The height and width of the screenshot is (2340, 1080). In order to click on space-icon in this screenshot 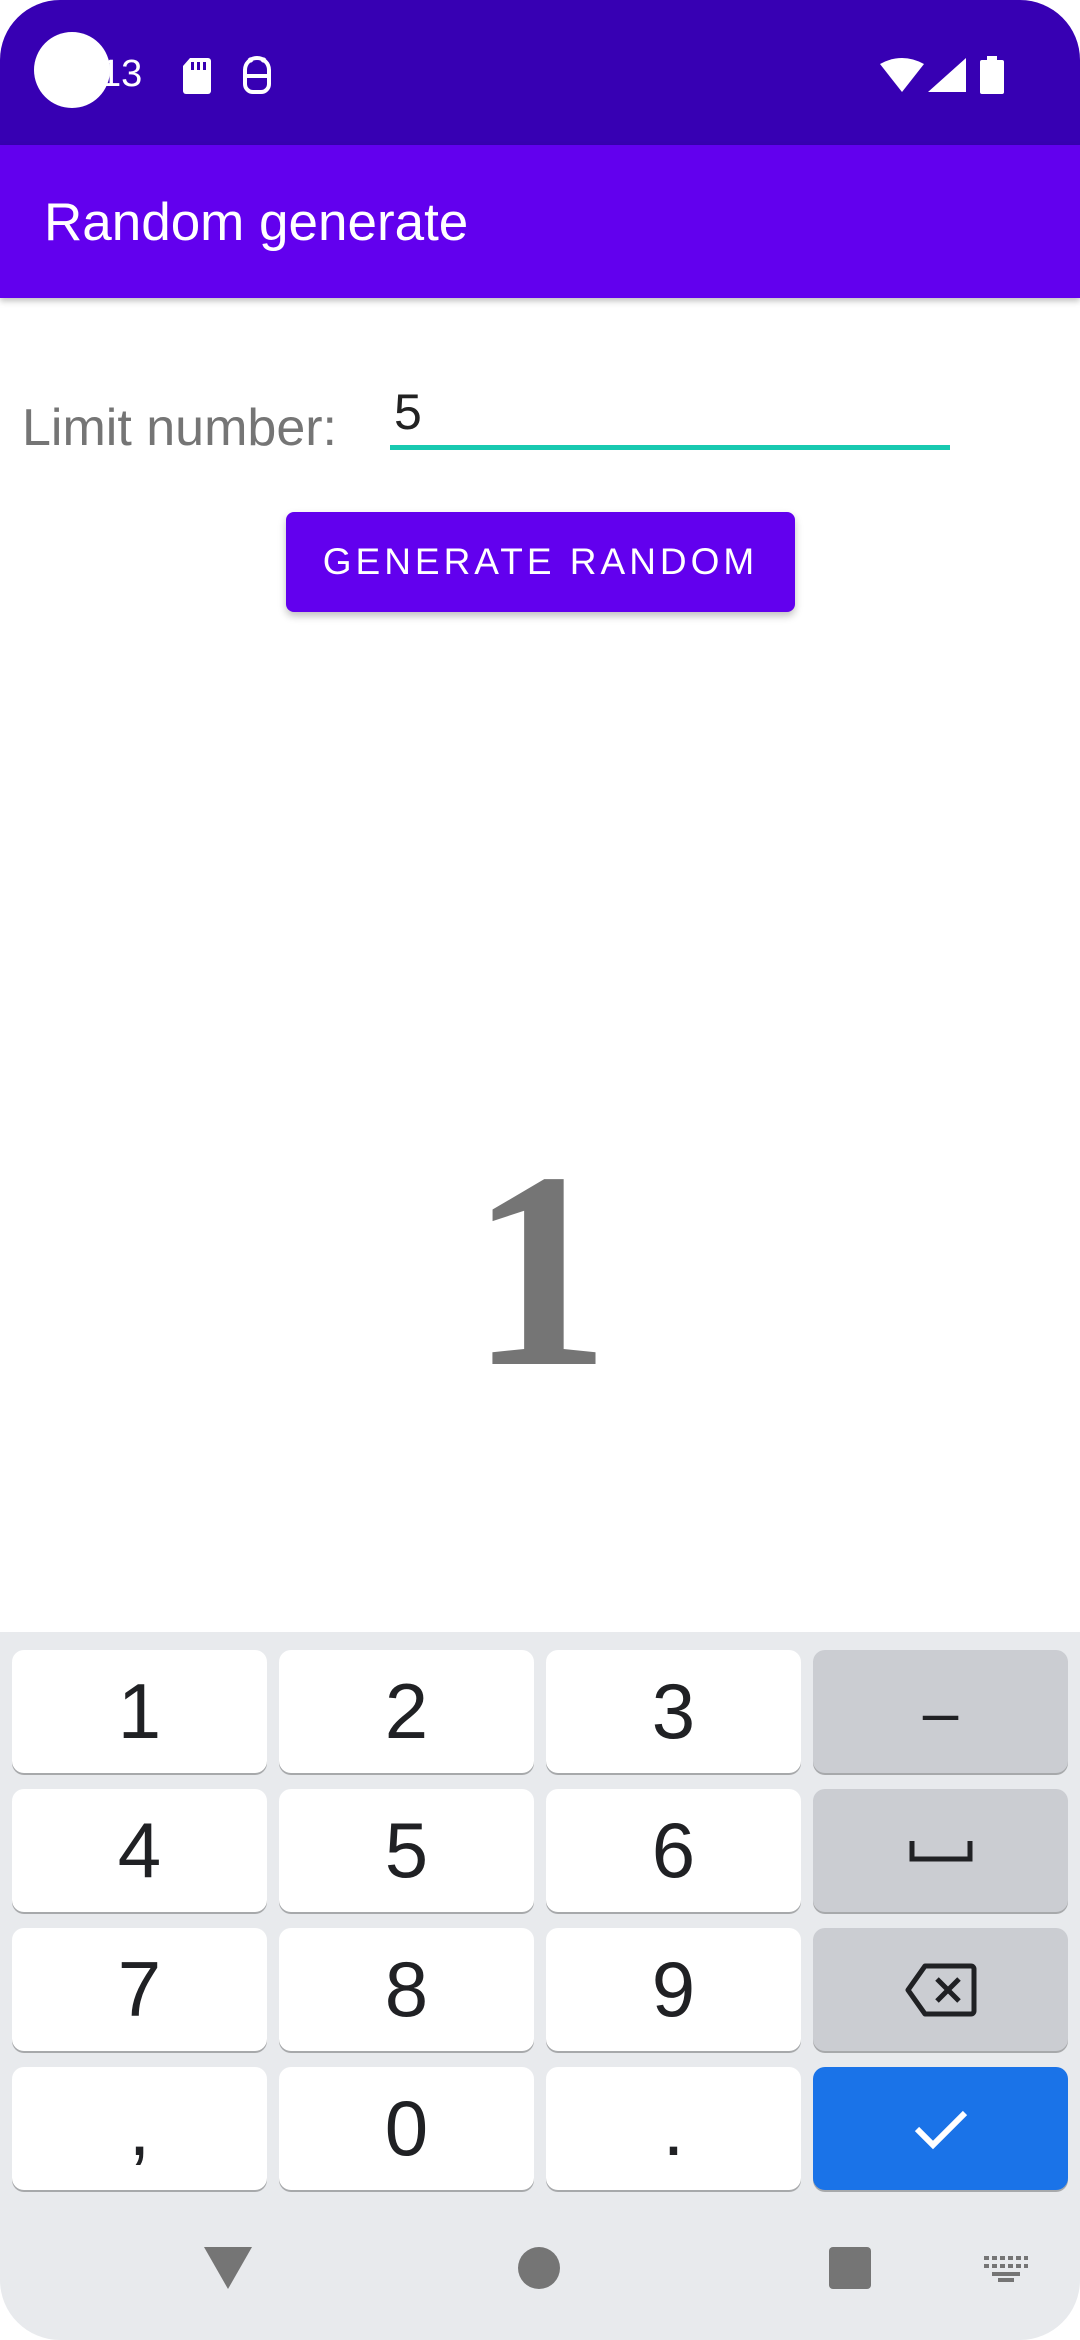, I will do `click(940, 1850)`.